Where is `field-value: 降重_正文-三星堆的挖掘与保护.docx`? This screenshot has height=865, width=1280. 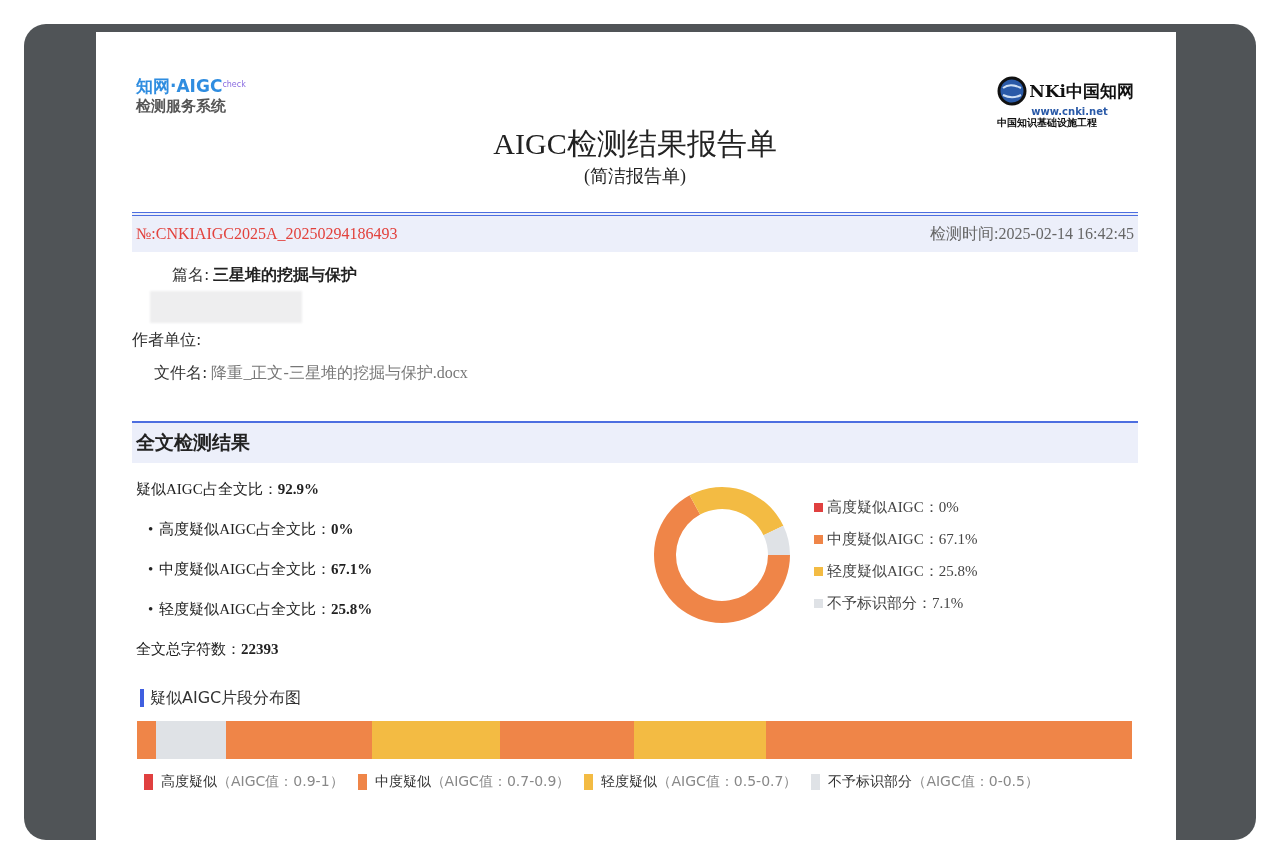
field-value: 降重_正文-三星堆的挖掘与保护.docx is located at coordinates (339, 373).